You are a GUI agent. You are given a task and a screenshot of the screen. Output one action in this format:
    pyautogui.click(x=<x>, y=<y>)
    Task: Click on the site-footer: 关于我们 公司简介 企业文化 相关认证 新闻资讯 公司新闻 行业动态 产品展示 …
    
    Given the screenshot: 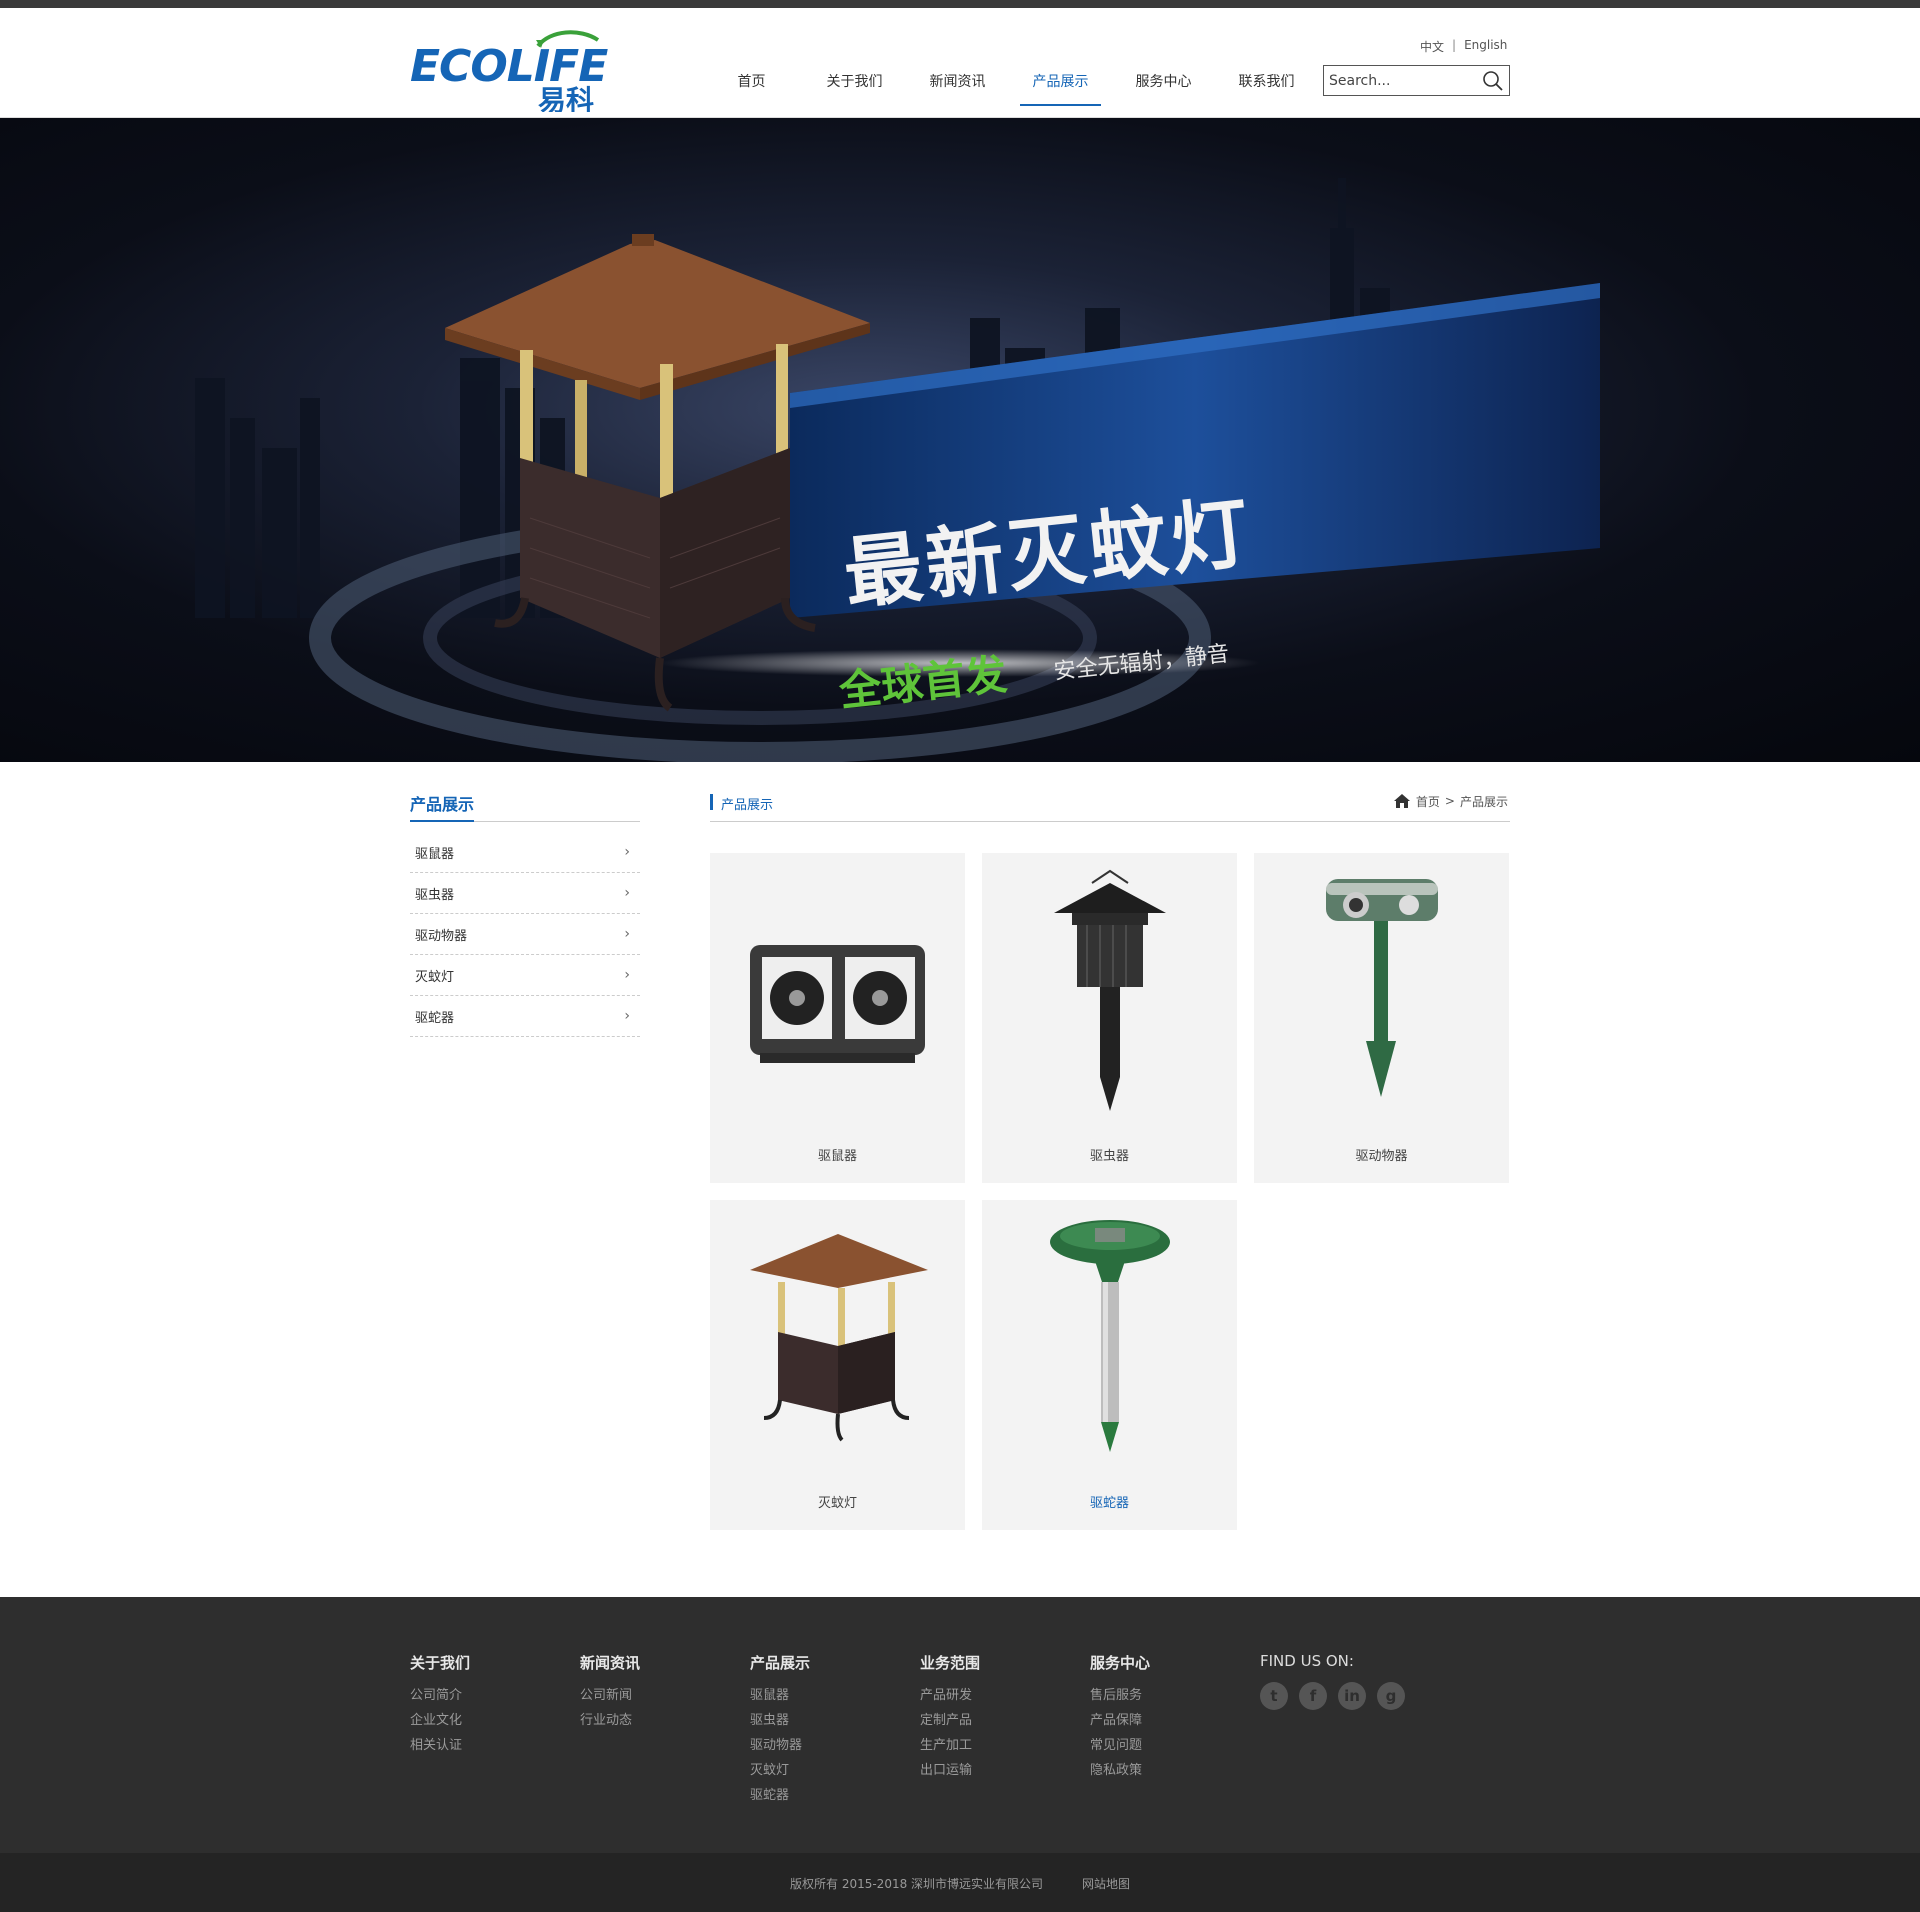 What is the action you would take?
    pyautogui.click(x=960, y=1725)
    